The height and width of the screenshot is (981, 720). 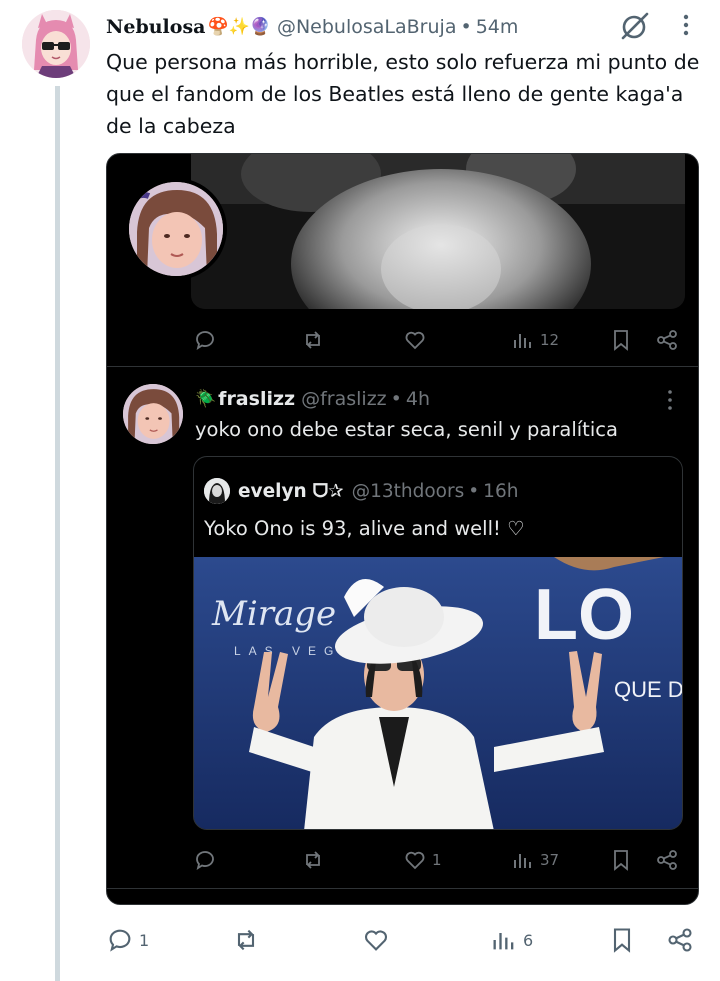 I want to click on reply-timestamp: 4h, so click(x=418, y=399).